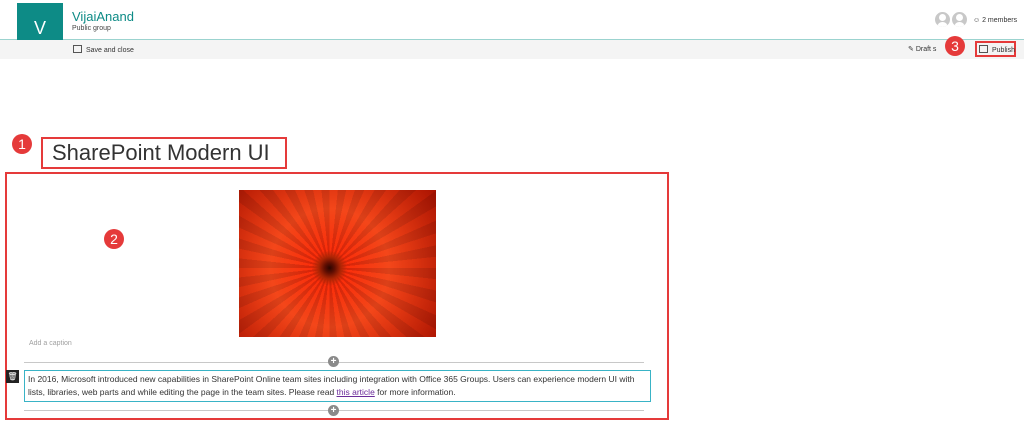 This screenshot has width=1024, height=429. I want to click on flower-image, so click(337, 263).